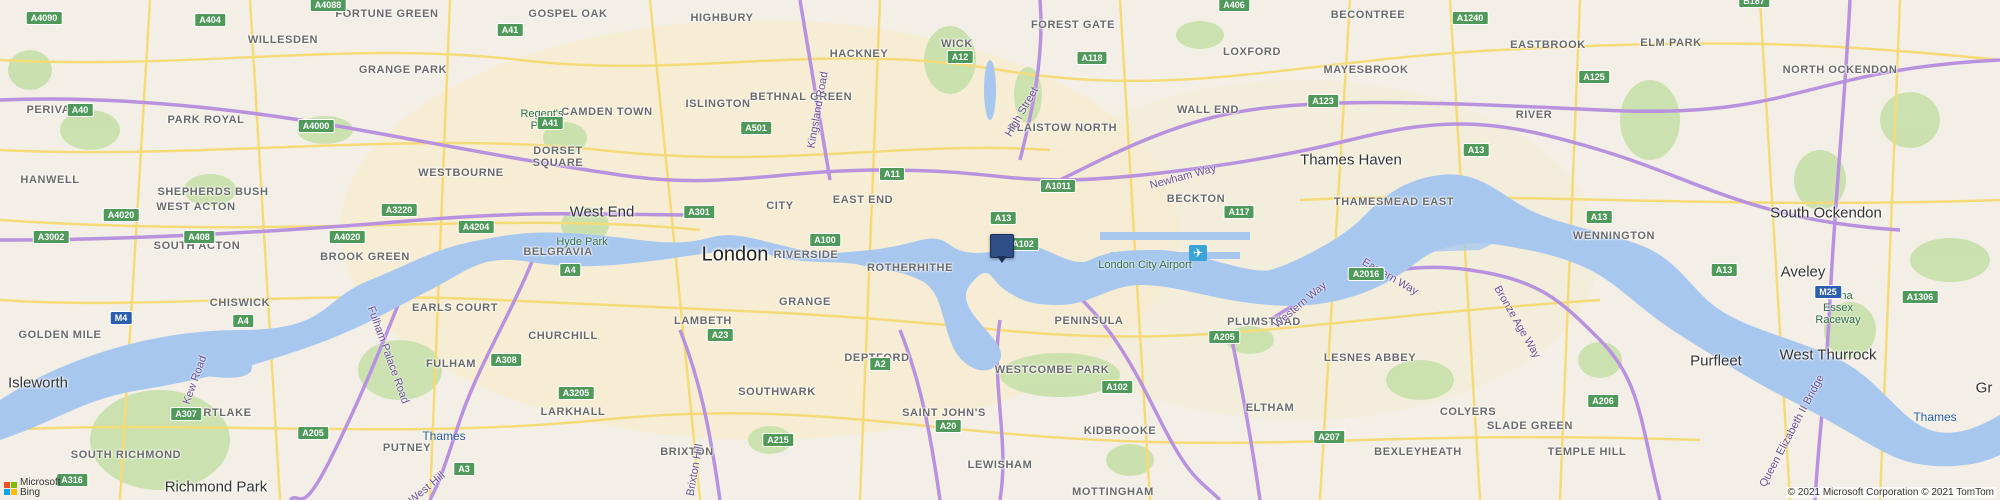 The height and width of the screenshot is (500, 2000). Describe the element at coordinates (1418, 452) in the screenshot. I see `district-label-bexleyheath: BEXLEYHEATH` at that location.